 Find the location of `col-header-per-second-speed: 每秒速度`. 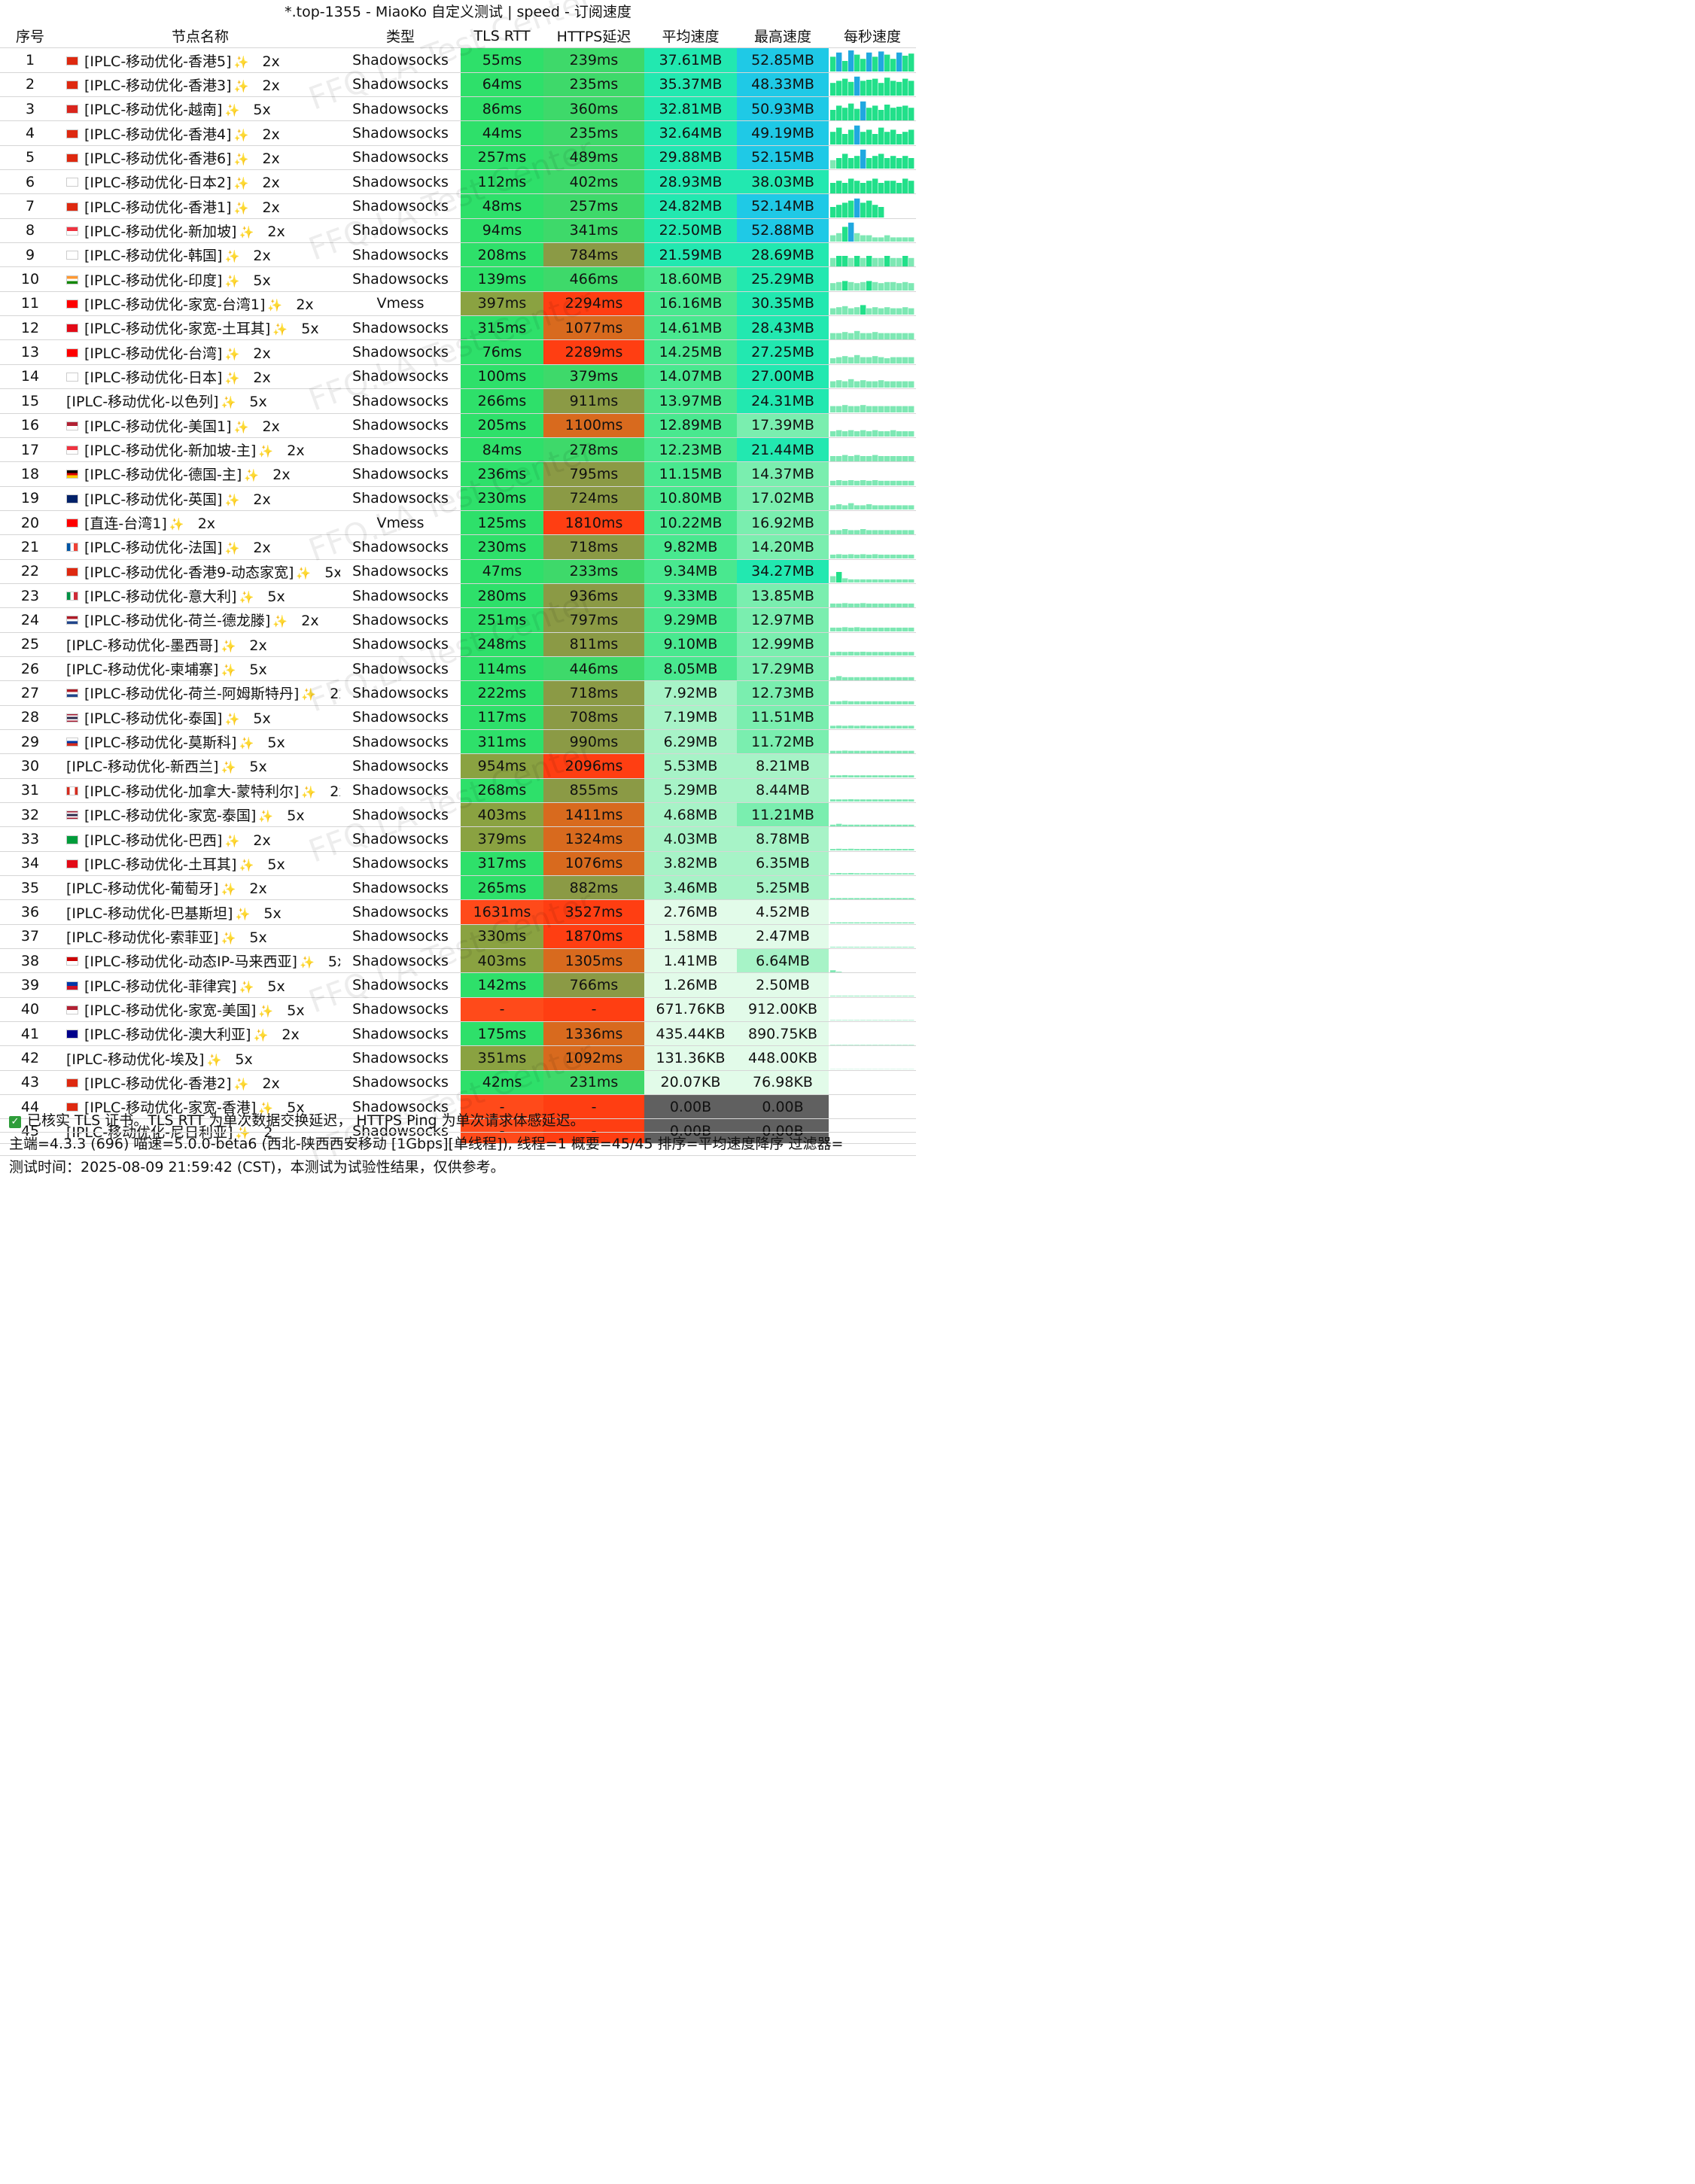

col-header-per-second-speed: 每秒速度 is located at coordinates (872, 36).